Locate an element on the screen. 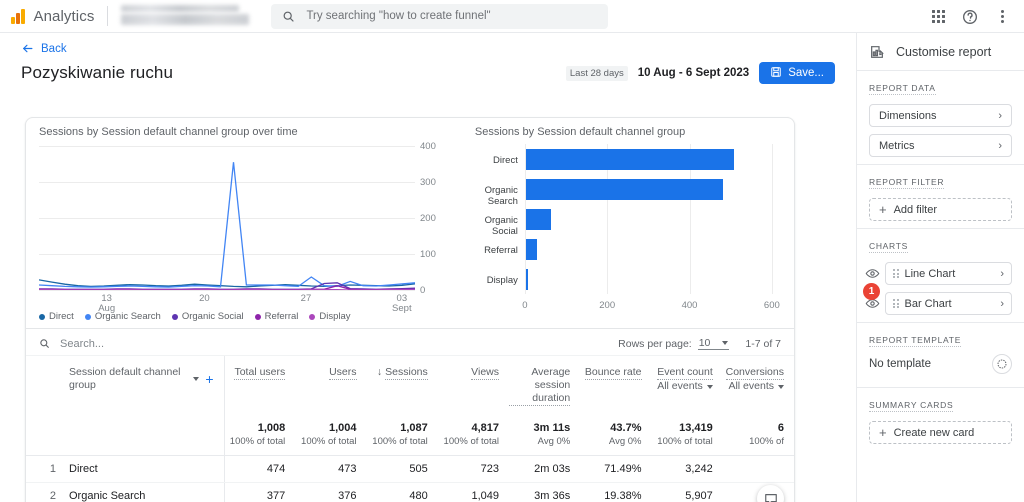 This screenshot has height=502, width=1024. row-cell: 505 is located at coordinates (402, 469).